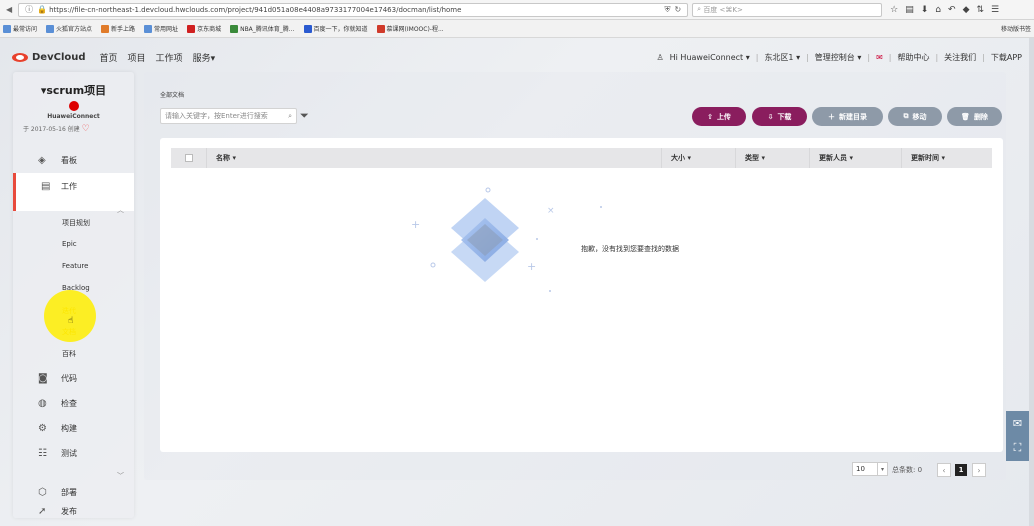  What do you see at coordinates (772, 158) in the screenshot?
I see `column-type: 类型 ▾` at bounding box center [772, 158].